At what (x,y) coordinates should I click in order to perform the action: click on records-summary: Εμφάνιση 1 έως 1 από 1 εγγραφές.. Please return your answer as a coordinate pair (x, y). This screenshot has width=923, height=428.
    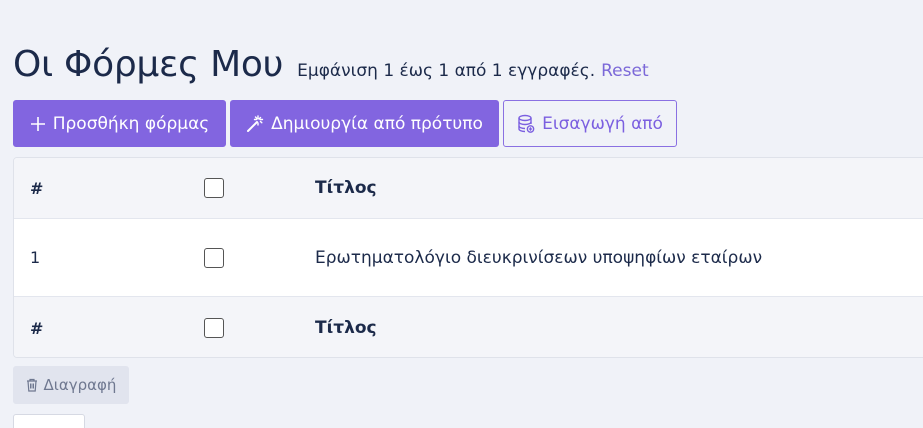
    Looking at the image, I should click on (446, 71).